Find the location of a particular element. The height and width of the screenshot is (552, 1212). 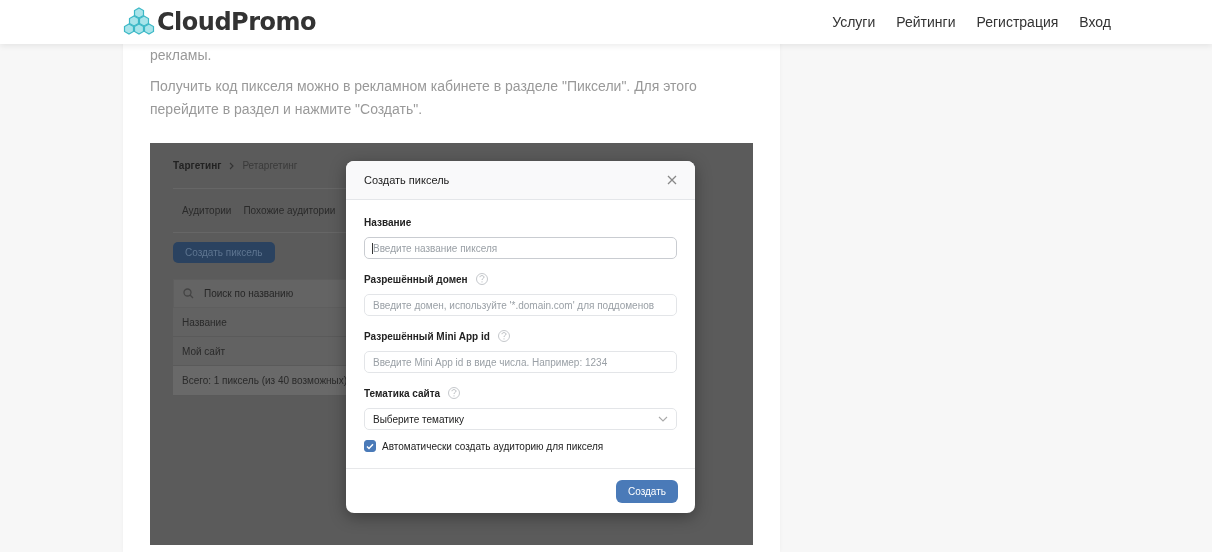

column-header: Название is located at coordinates (204, 322).